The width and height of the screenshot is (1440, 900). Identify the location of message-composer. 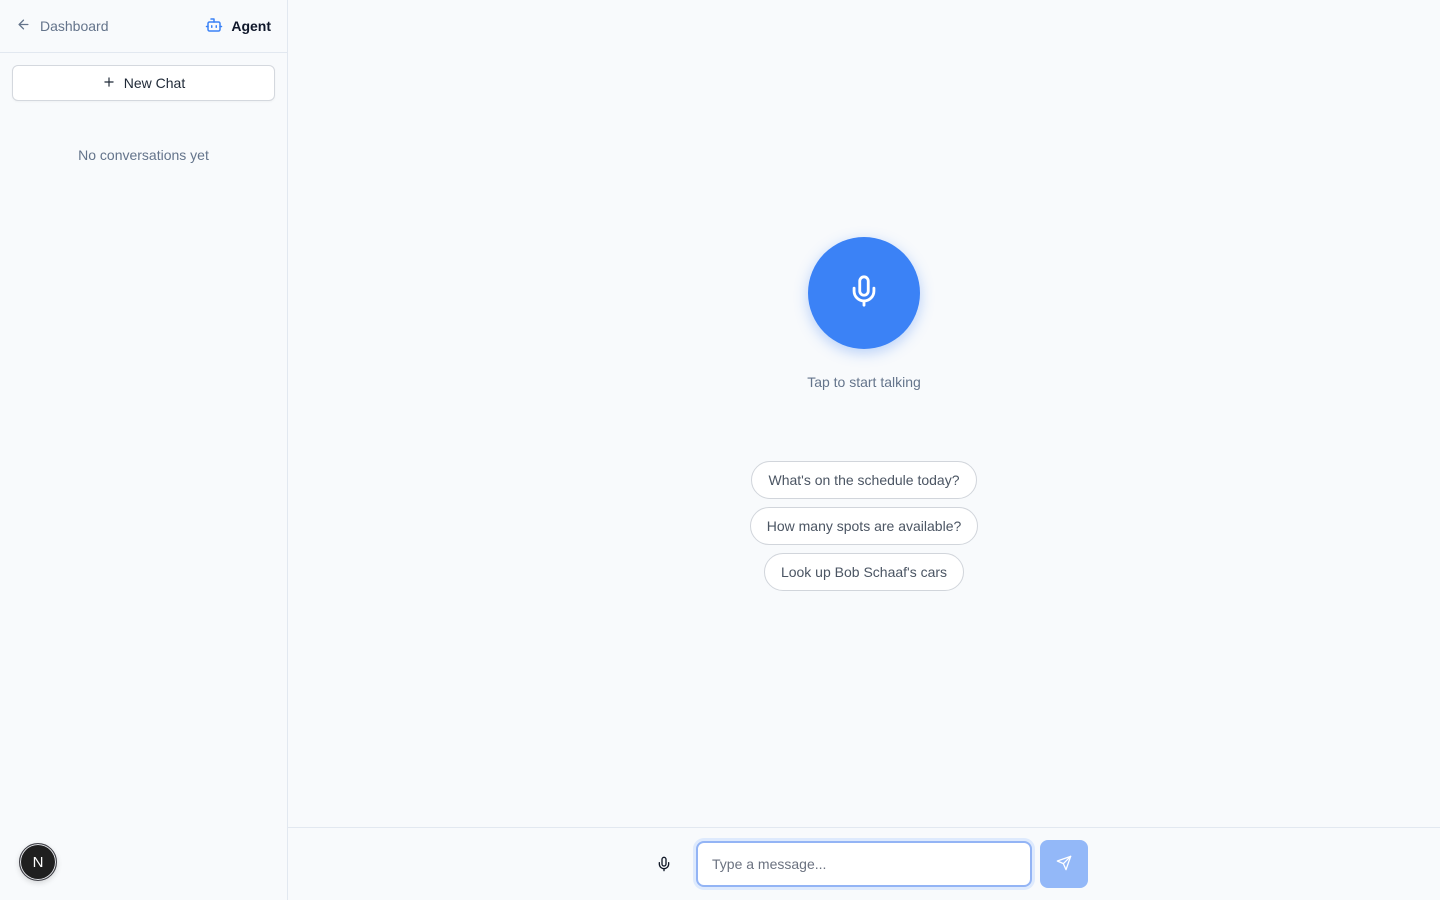
(864, 863).